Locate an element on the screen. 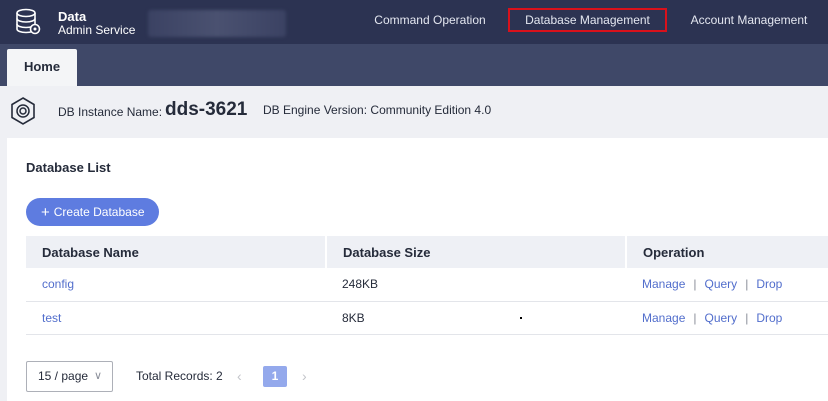 The image size is (828, 401). chevron-down-icon: ∨ is located at coordinates (97, 376).